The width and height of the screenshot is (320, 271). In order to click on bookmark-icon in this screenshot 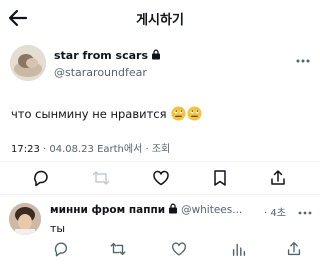, I will do `click(220, 178)`.